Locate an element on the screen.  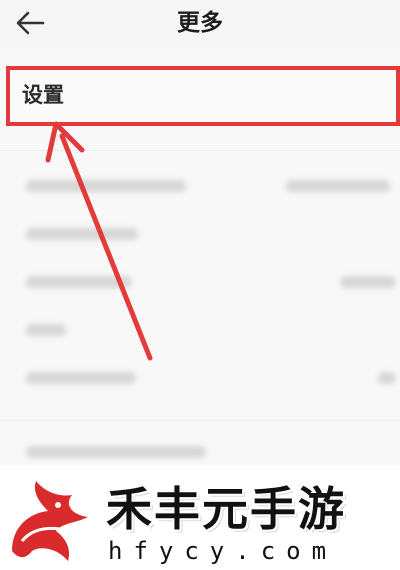
app-header: 更多 is located at coordinates (200, 25).